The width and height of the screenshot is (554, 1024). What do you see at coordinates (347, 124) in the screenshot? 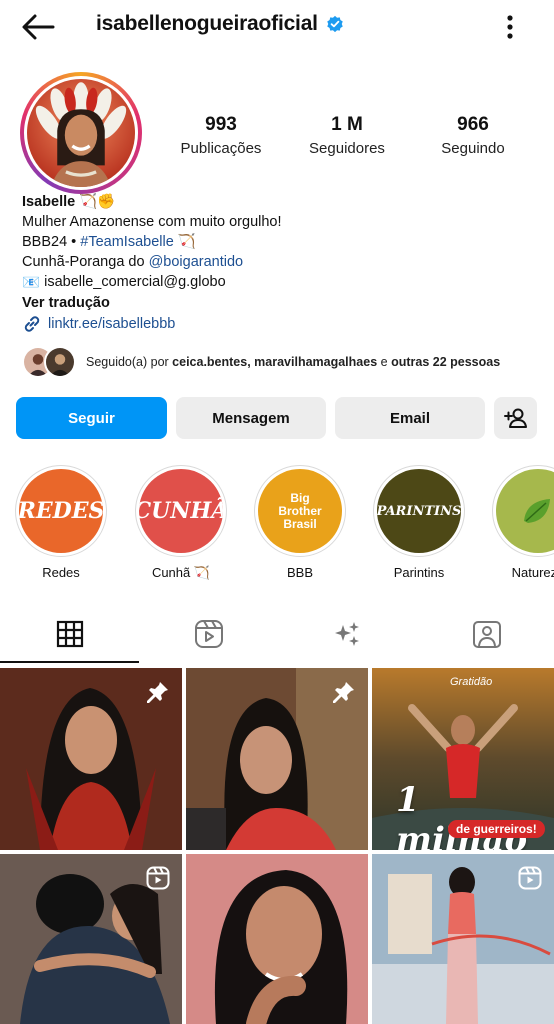
I see `followers-count: 1 M` at bounding box center [347, 124].